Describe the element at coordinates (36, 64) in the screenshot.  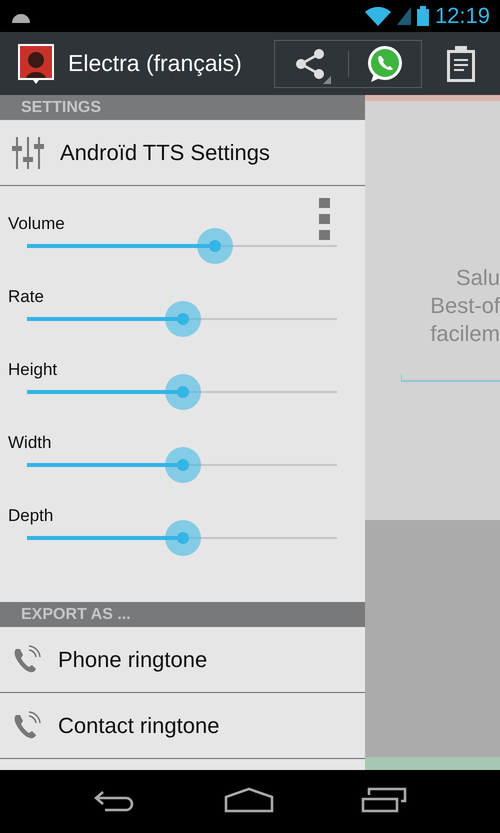
I see `avatar-icon` at that location.